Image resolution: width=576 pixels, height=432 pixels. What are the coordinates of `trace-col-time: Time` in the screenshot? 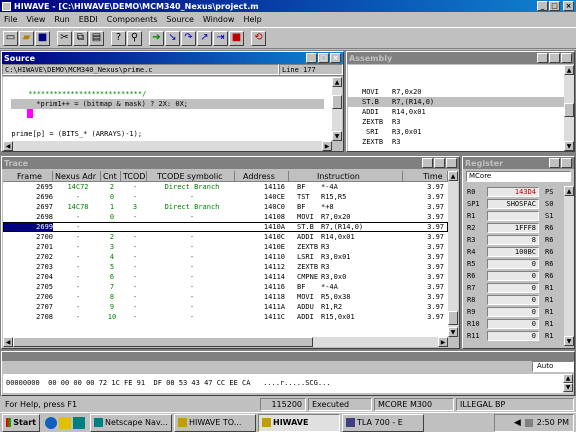 It's located at (425, 176).